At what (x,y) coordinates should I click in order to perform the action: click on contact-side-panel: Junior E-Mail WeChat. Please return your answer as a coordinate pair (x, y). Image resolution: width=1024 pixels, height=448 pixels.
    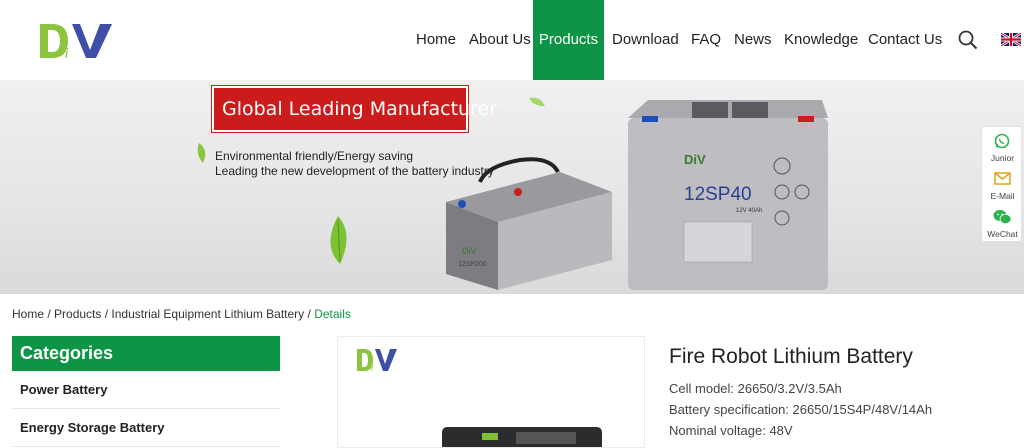
    Looking at the image, I should click on (1001, 184).